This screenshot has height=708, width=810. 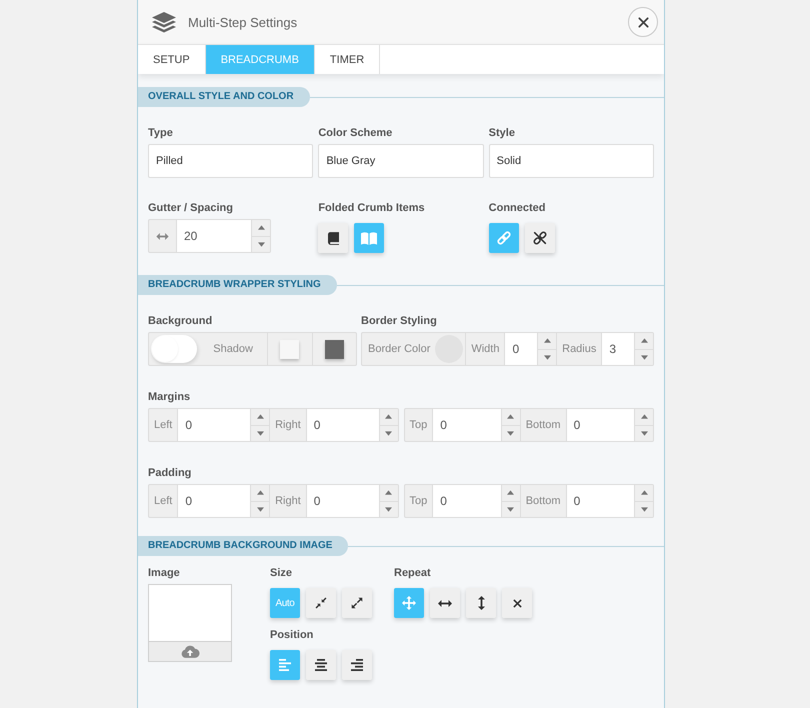 I want to click on book-icon, so click(x=333, y=238).